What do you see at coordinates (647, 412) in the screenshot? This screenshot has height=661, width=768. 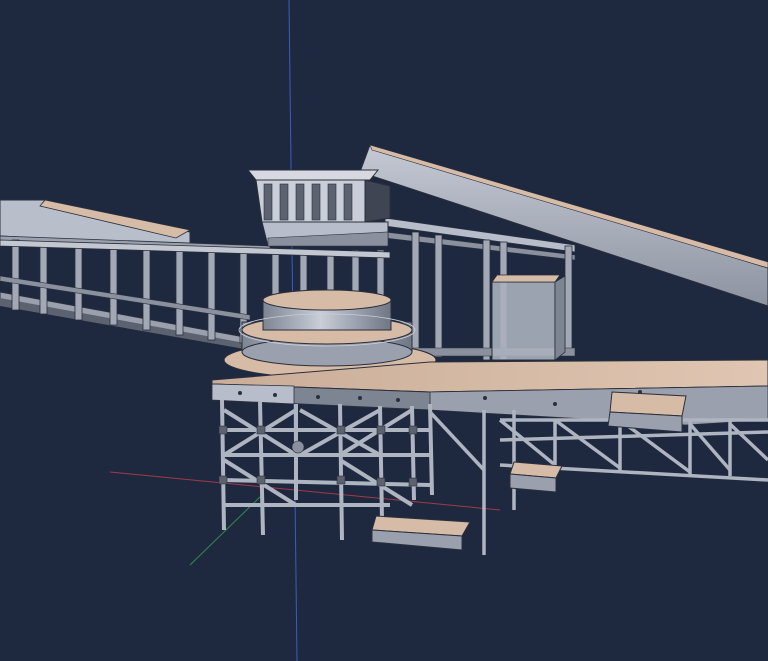 I see `tray-right` at bounding box center [647, 412].